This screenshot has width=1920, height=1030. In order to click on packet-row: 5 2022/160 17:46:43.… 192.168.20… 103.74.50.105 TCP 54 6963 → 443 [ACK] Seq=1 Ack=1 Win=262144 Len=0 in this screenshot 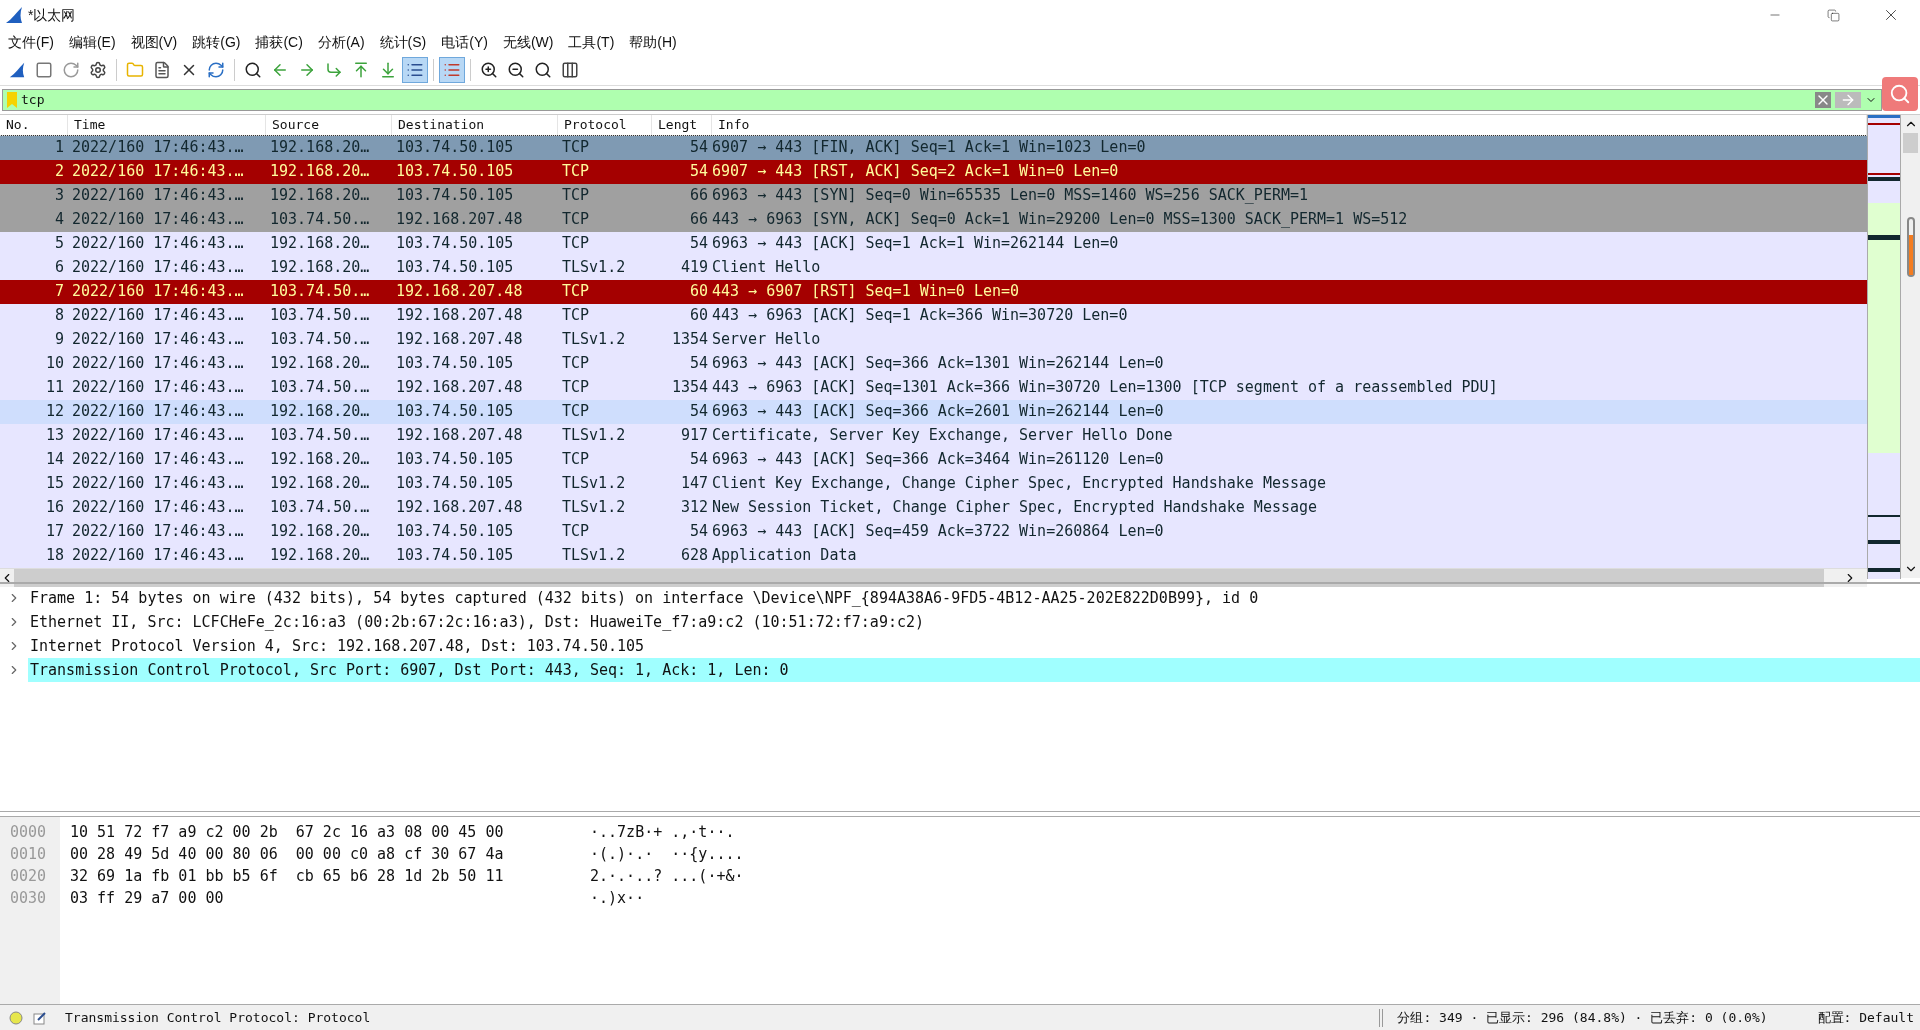, I will do `click(933, 243)`.